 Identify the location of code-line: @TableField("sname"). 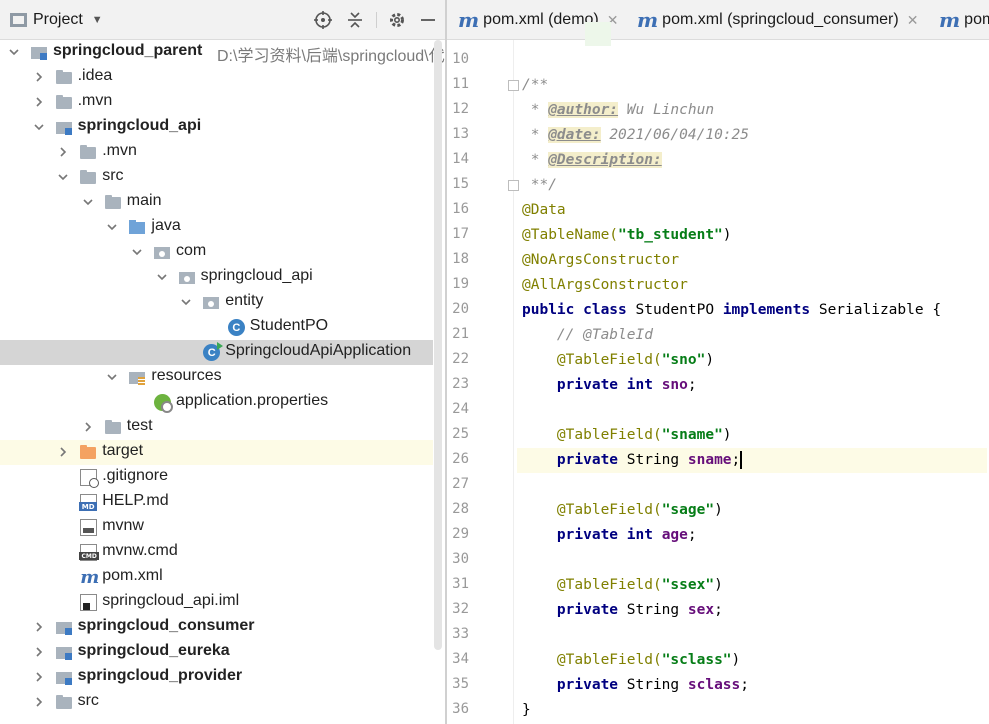
(755, 435).